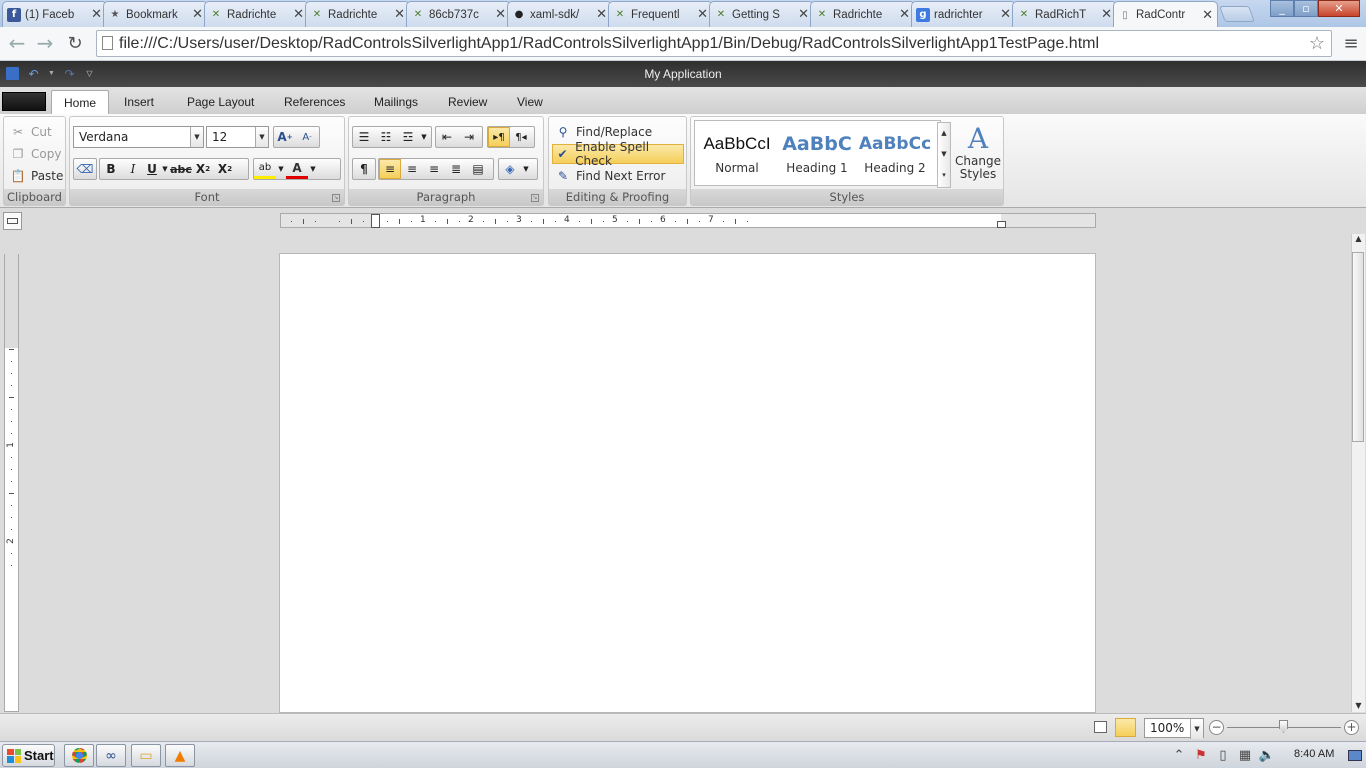  I want to click on bold-icon: B, so click(111, 169).